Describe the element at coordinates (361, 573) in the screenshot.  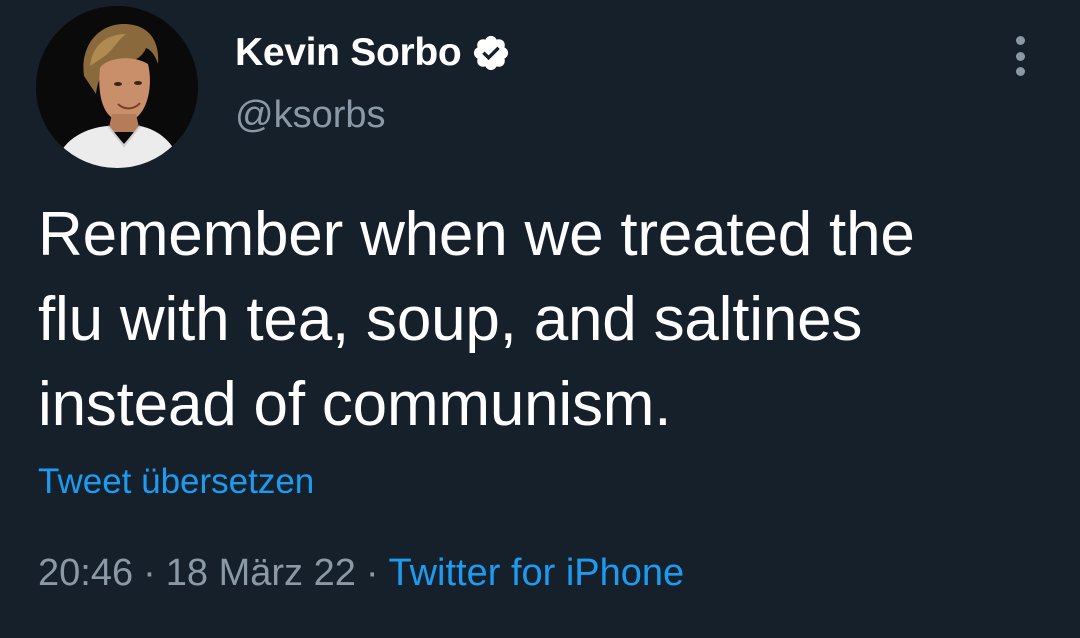
I see `tweet-meta: 20:46 · 18 März 22 · Twitter for iPhone` at that location.